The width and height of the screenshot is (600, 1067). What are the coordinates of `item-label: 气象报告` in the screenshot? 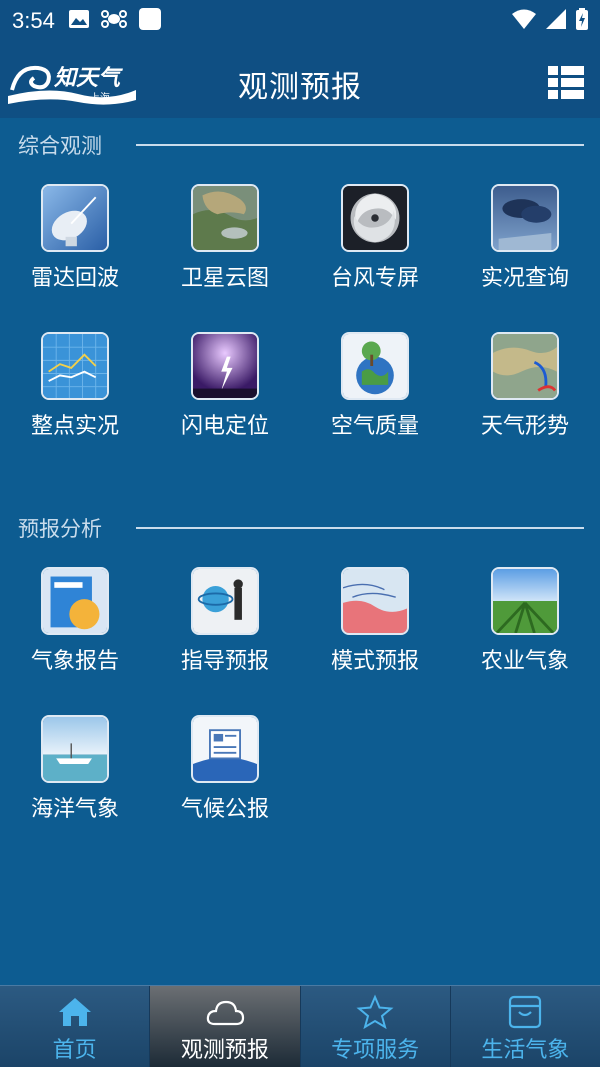 It's located at (74, 661).